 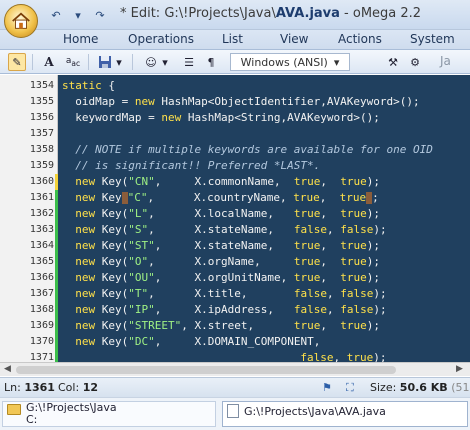 I want to click on scroll-left-arrow-icon: ◀, so click(x=7, y=369).